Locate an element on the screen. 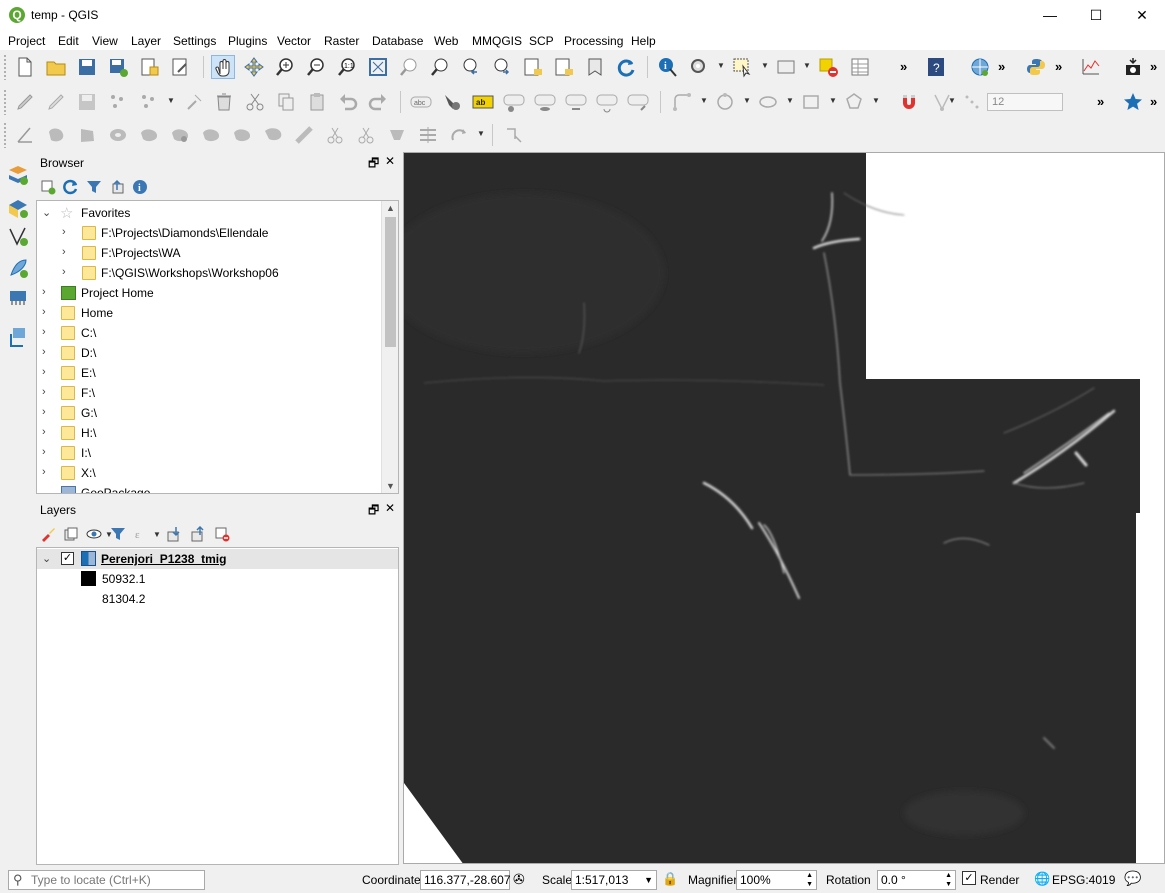 This screenshot has width=1165, height=893. messages-icon: 💬 is located at coordinates (1132, 878).